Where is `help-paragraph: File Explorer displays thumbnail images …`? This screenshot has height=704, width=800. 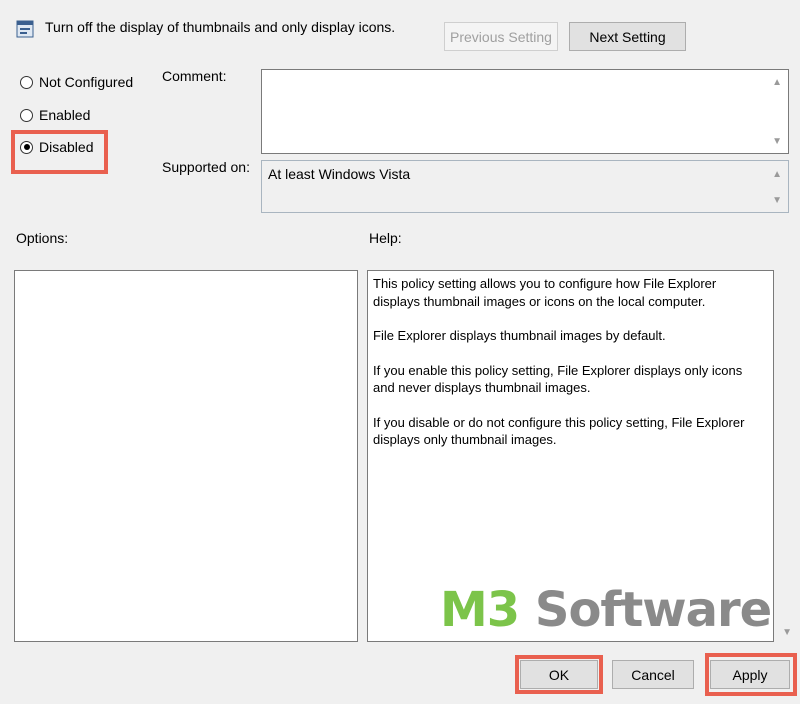
help-paragraph: File Explorer displays thumbnail images … is located at coordinates (519, 335).